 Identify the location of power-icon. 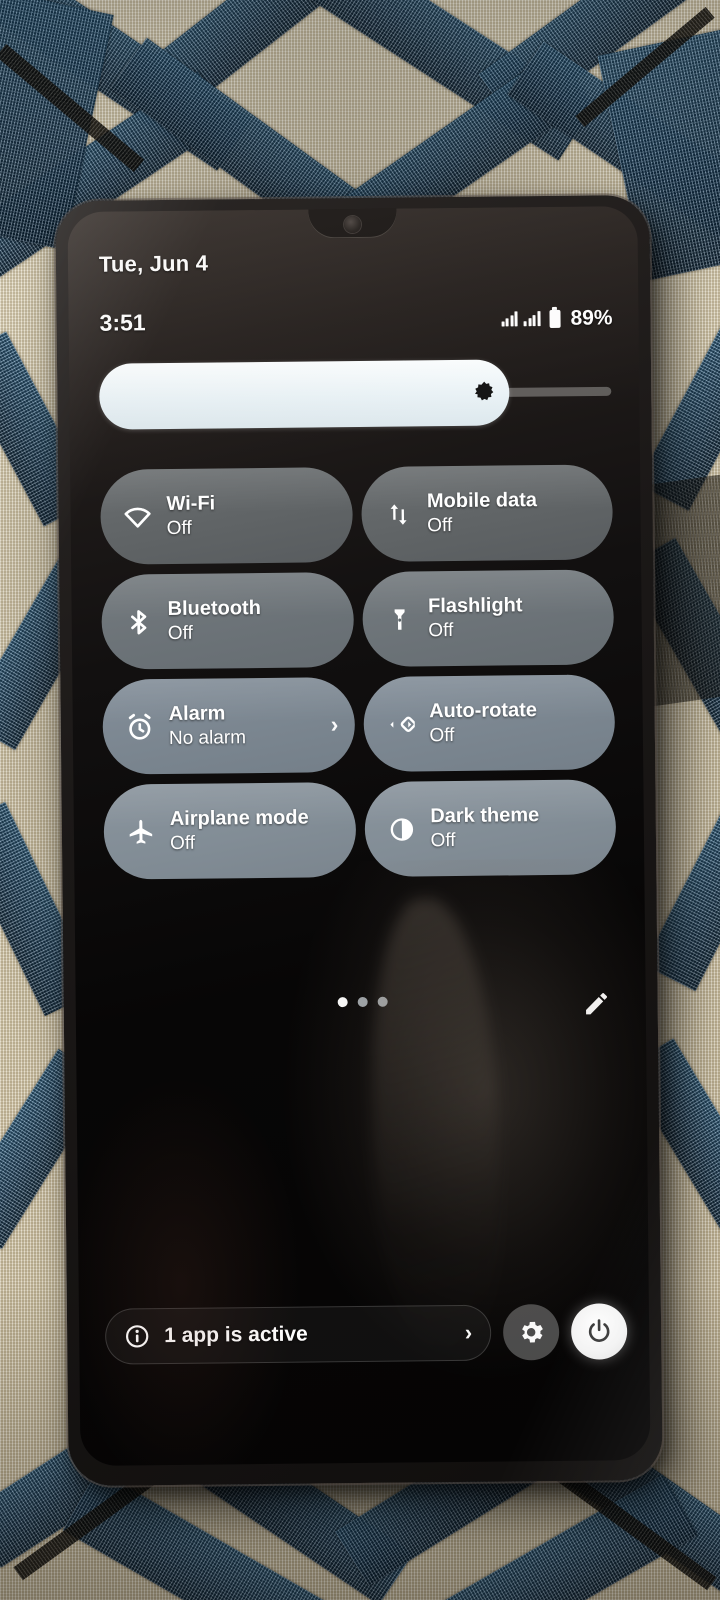
(599, 1331).